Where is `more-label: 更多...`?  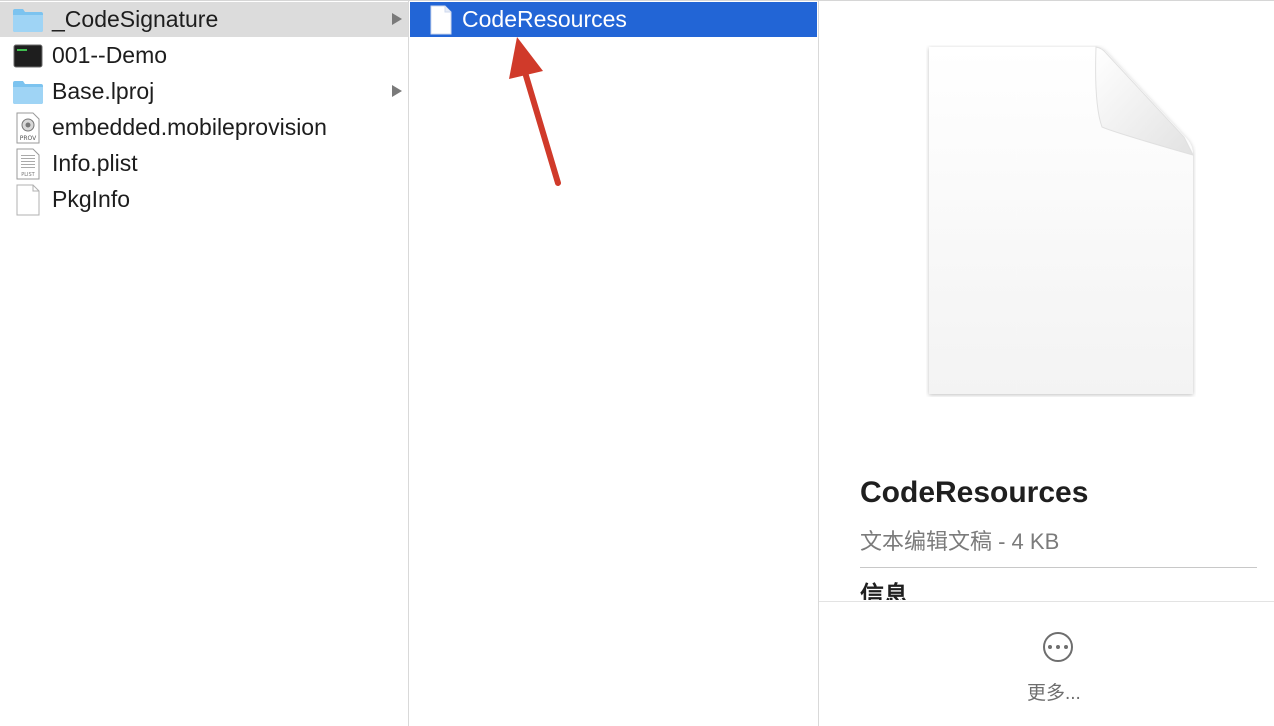
more-label: 更多... is located at coordinates (1054, 693).